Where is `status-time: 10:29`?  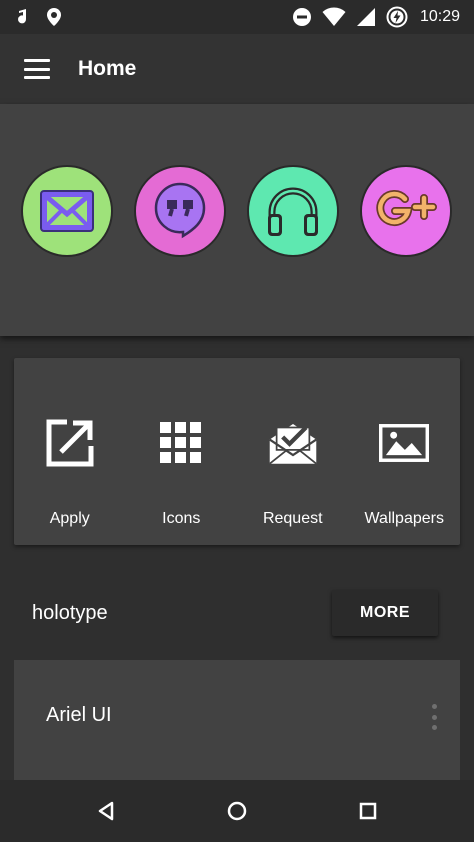
status-time: 10:29 is located at coordinates (439, 16).